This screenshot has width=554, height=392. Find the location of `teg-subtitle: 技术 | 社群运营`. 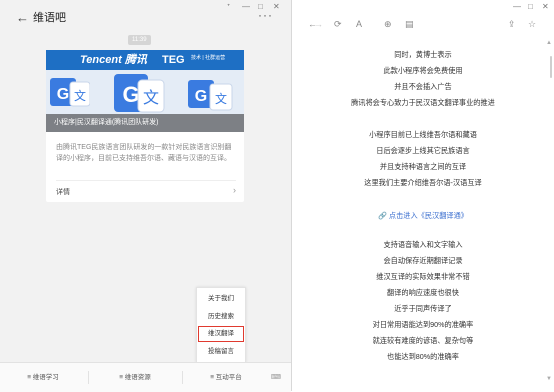

teg-subtitle: 技术 | 社群运营 is located at coordinates (208, 58).